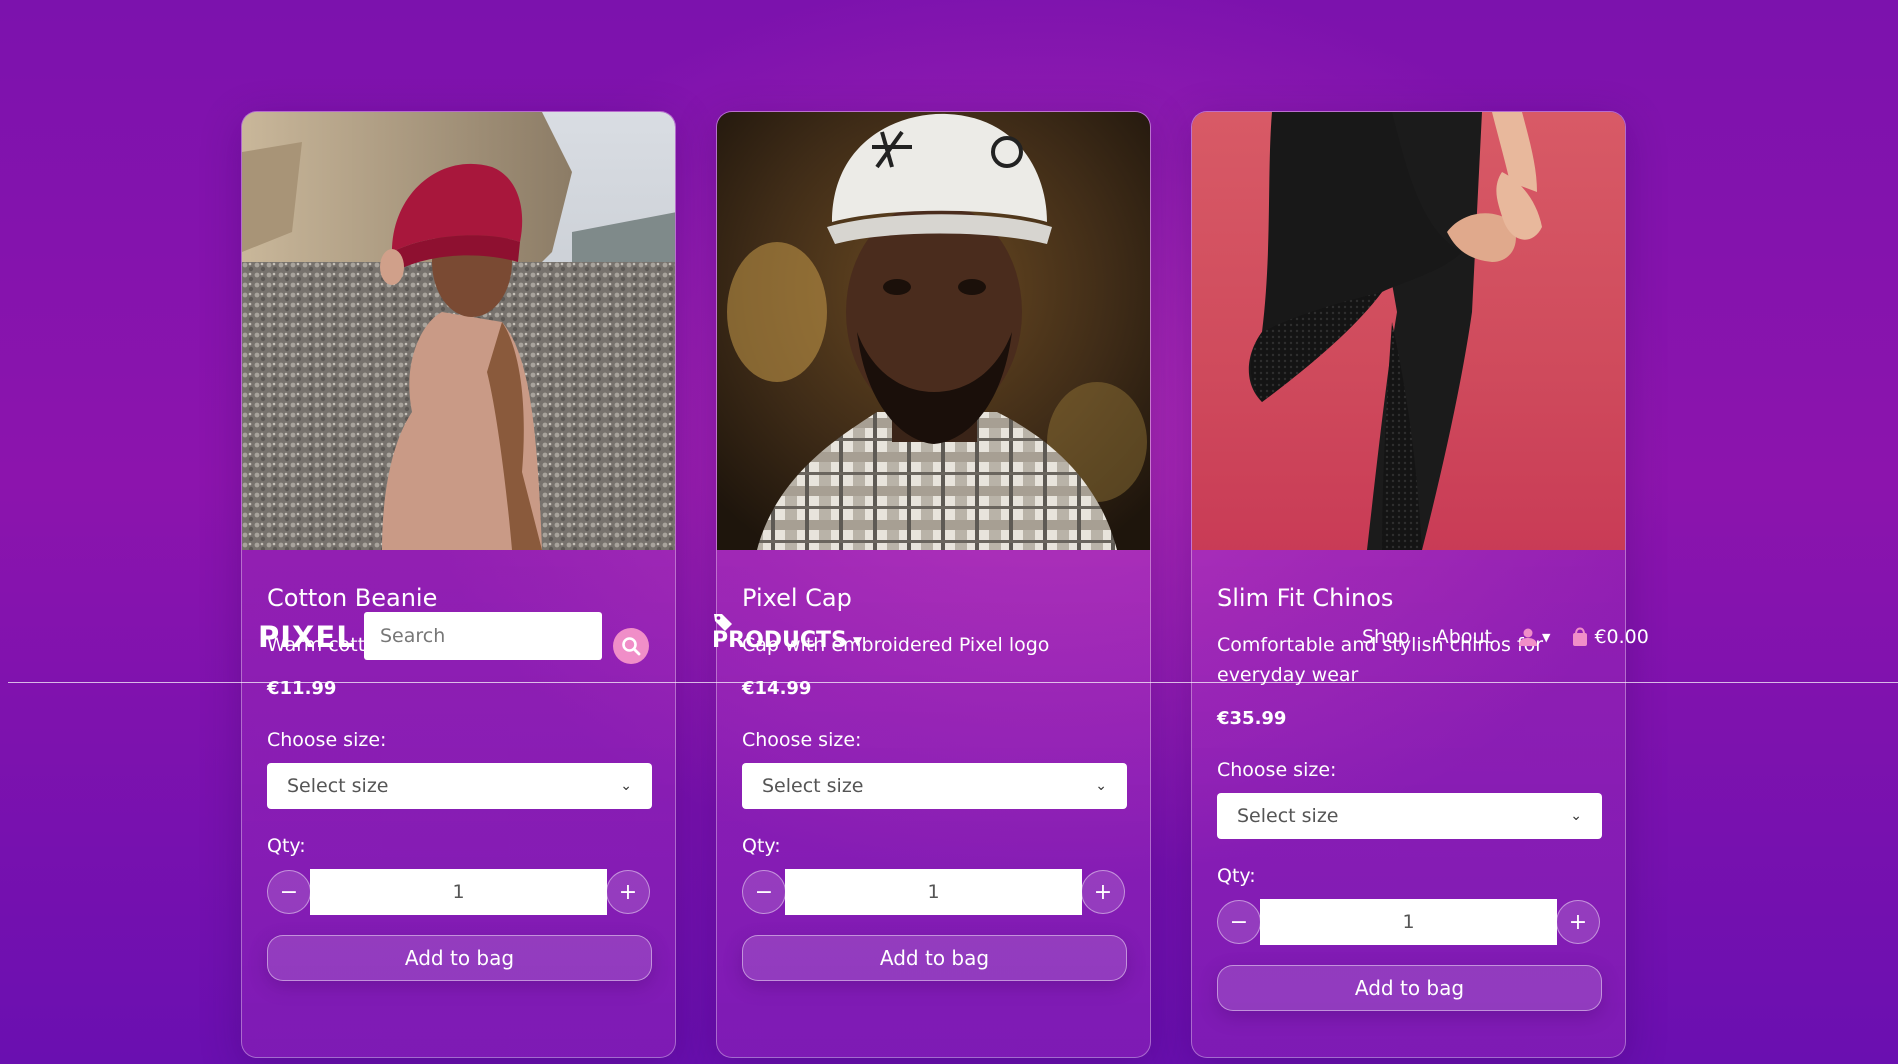 Image resolution: width=1898 pixels, height=1064 pixels. Describe the element at coordinates (953, 682) in the screenshot. I see `header-divider` at that location.